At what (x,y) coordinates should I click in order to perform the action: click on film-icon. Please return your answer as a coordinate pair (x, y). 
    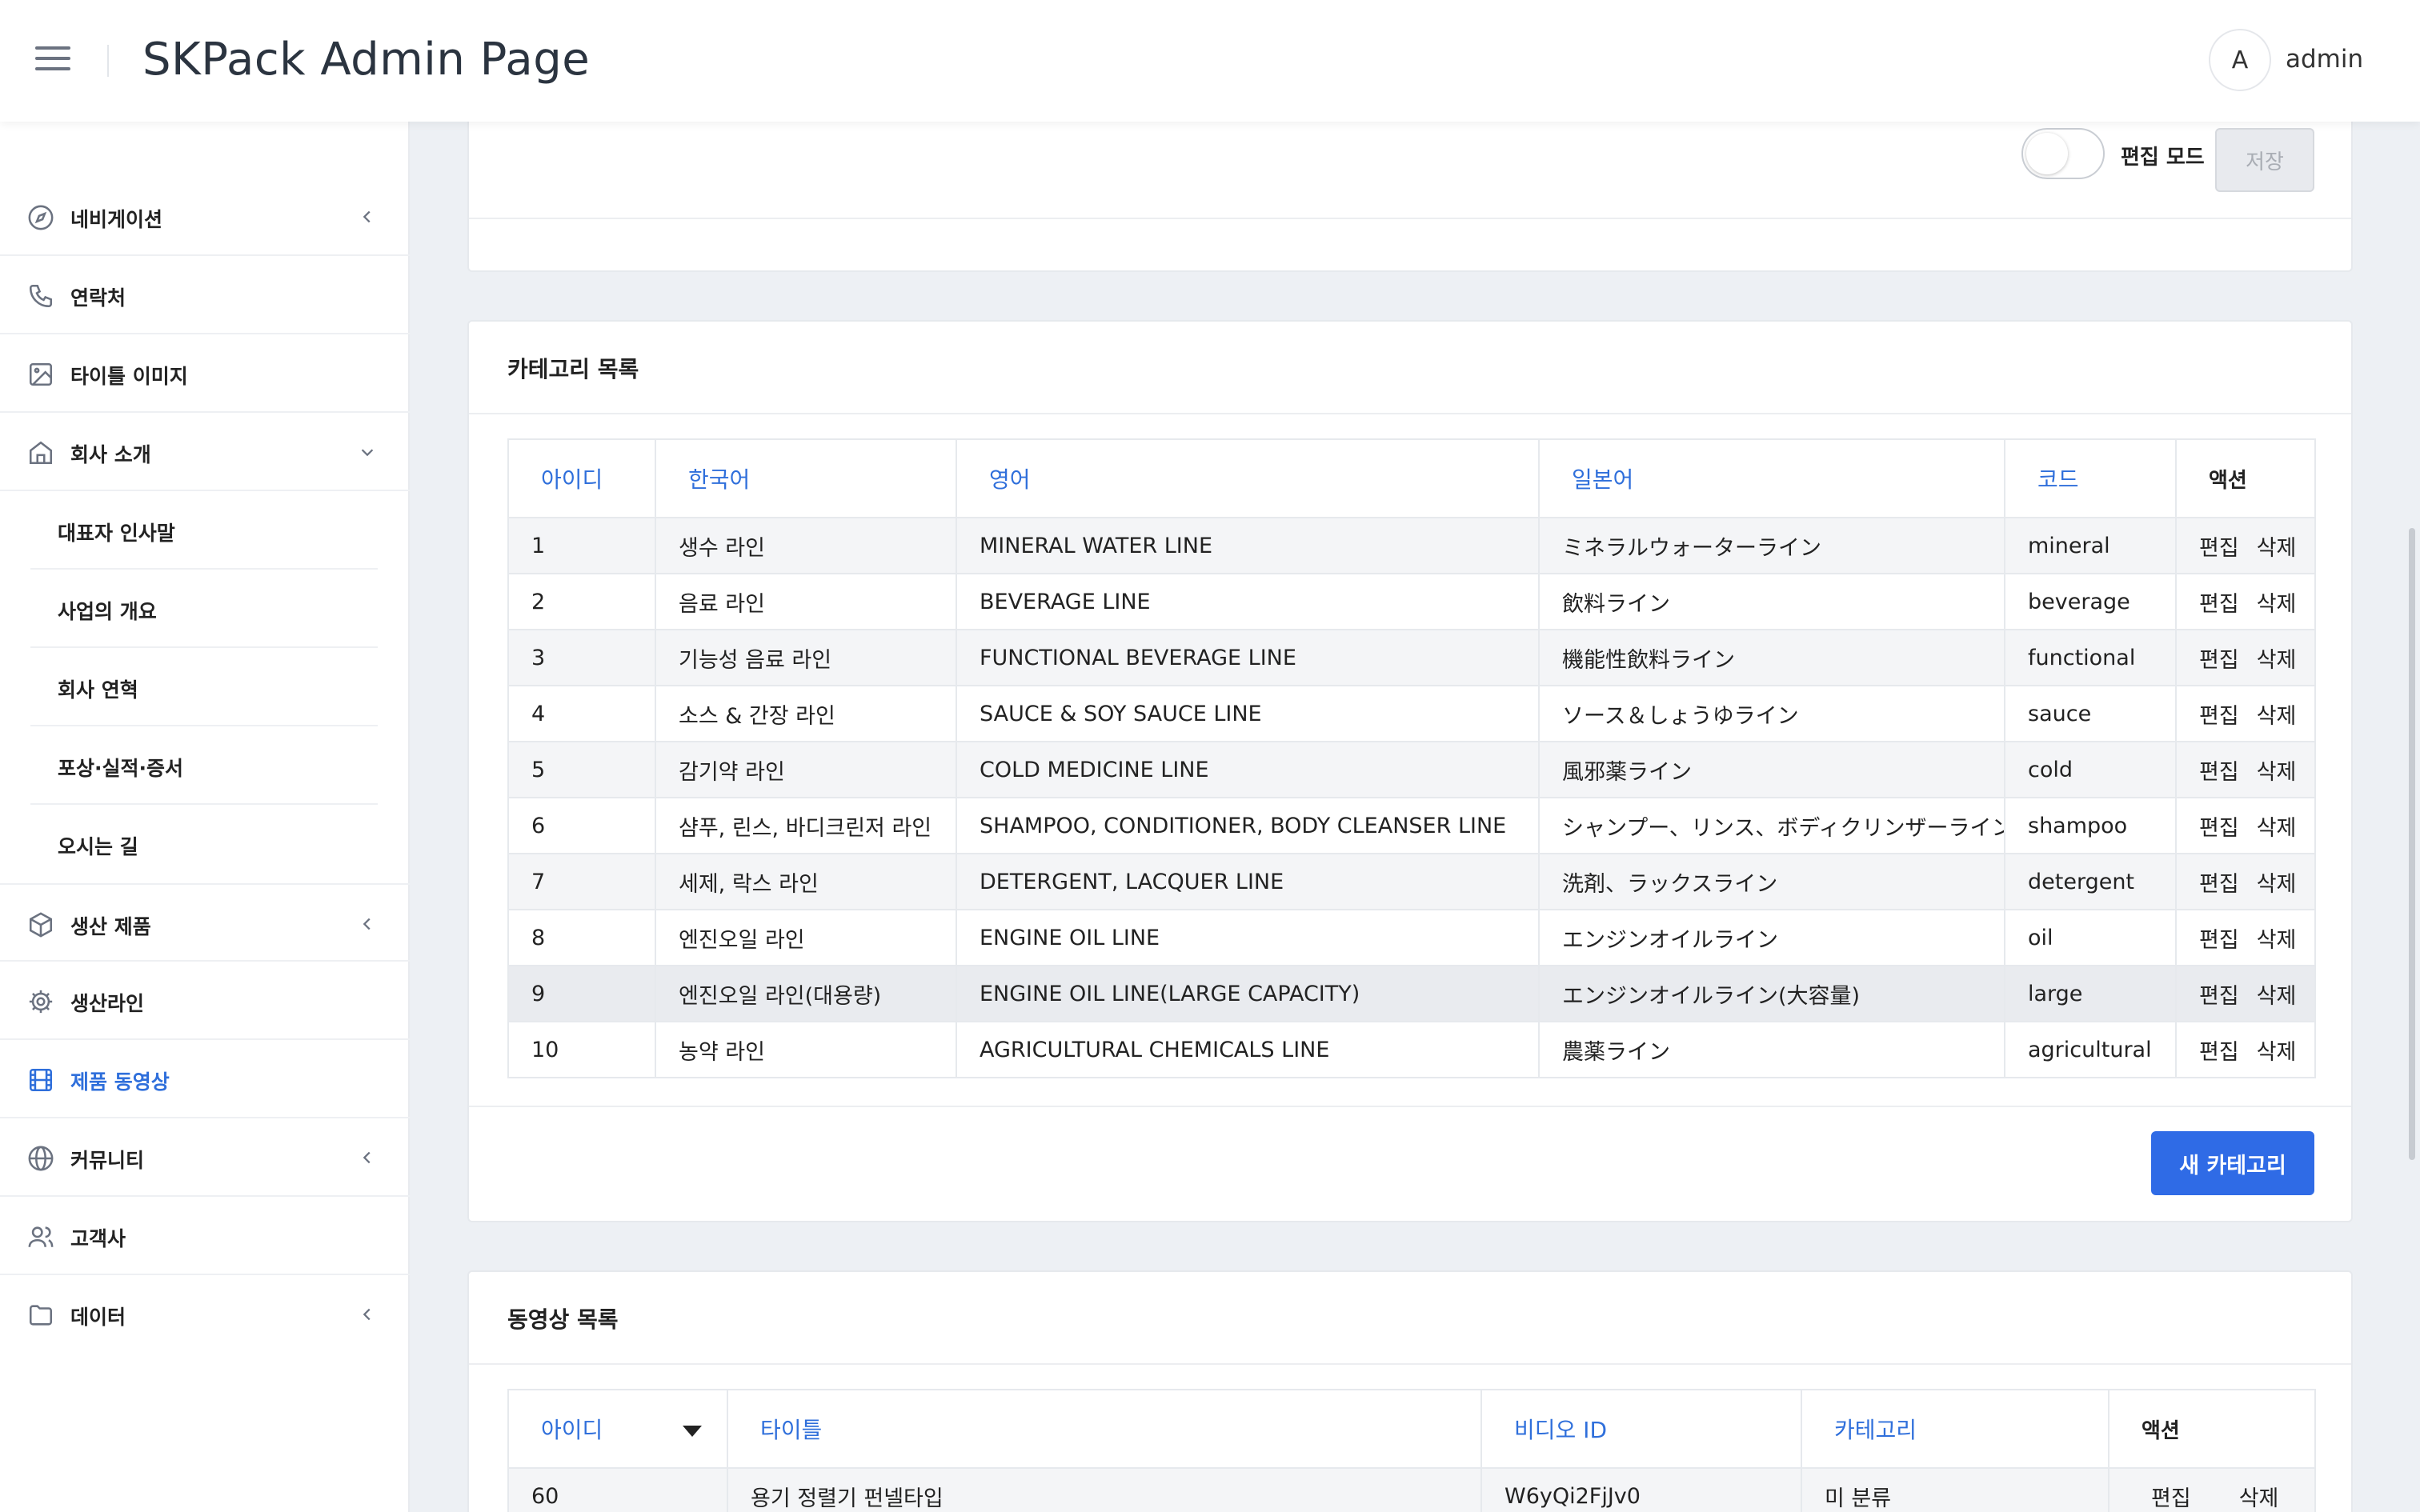
    Looking at the image, I should click on (41, 1080).